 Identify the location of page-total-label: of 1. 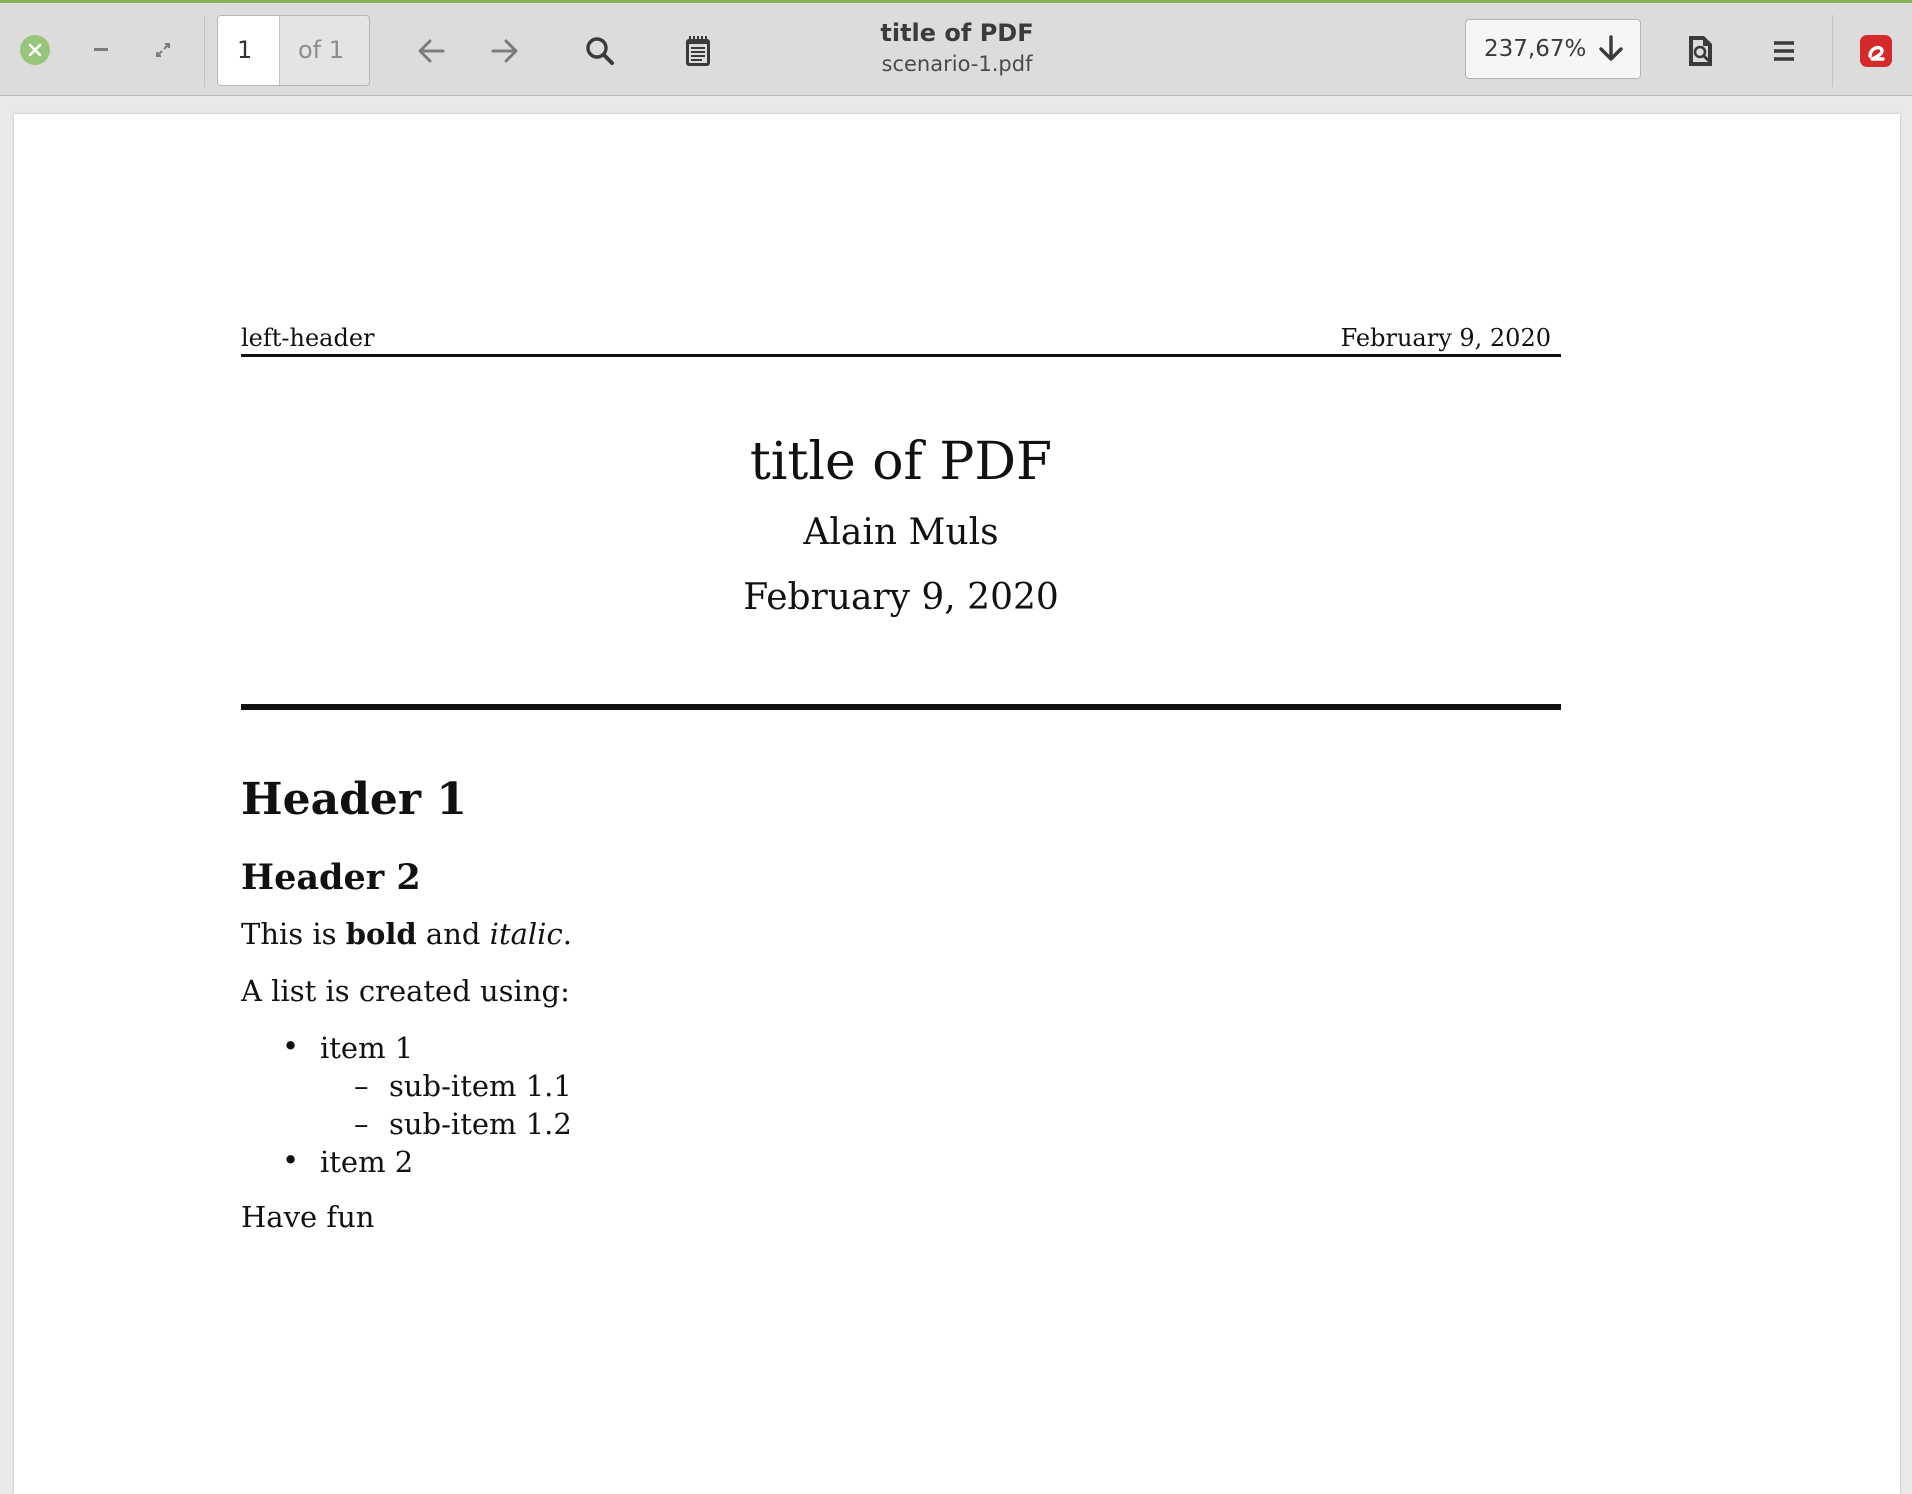
(321, 50).